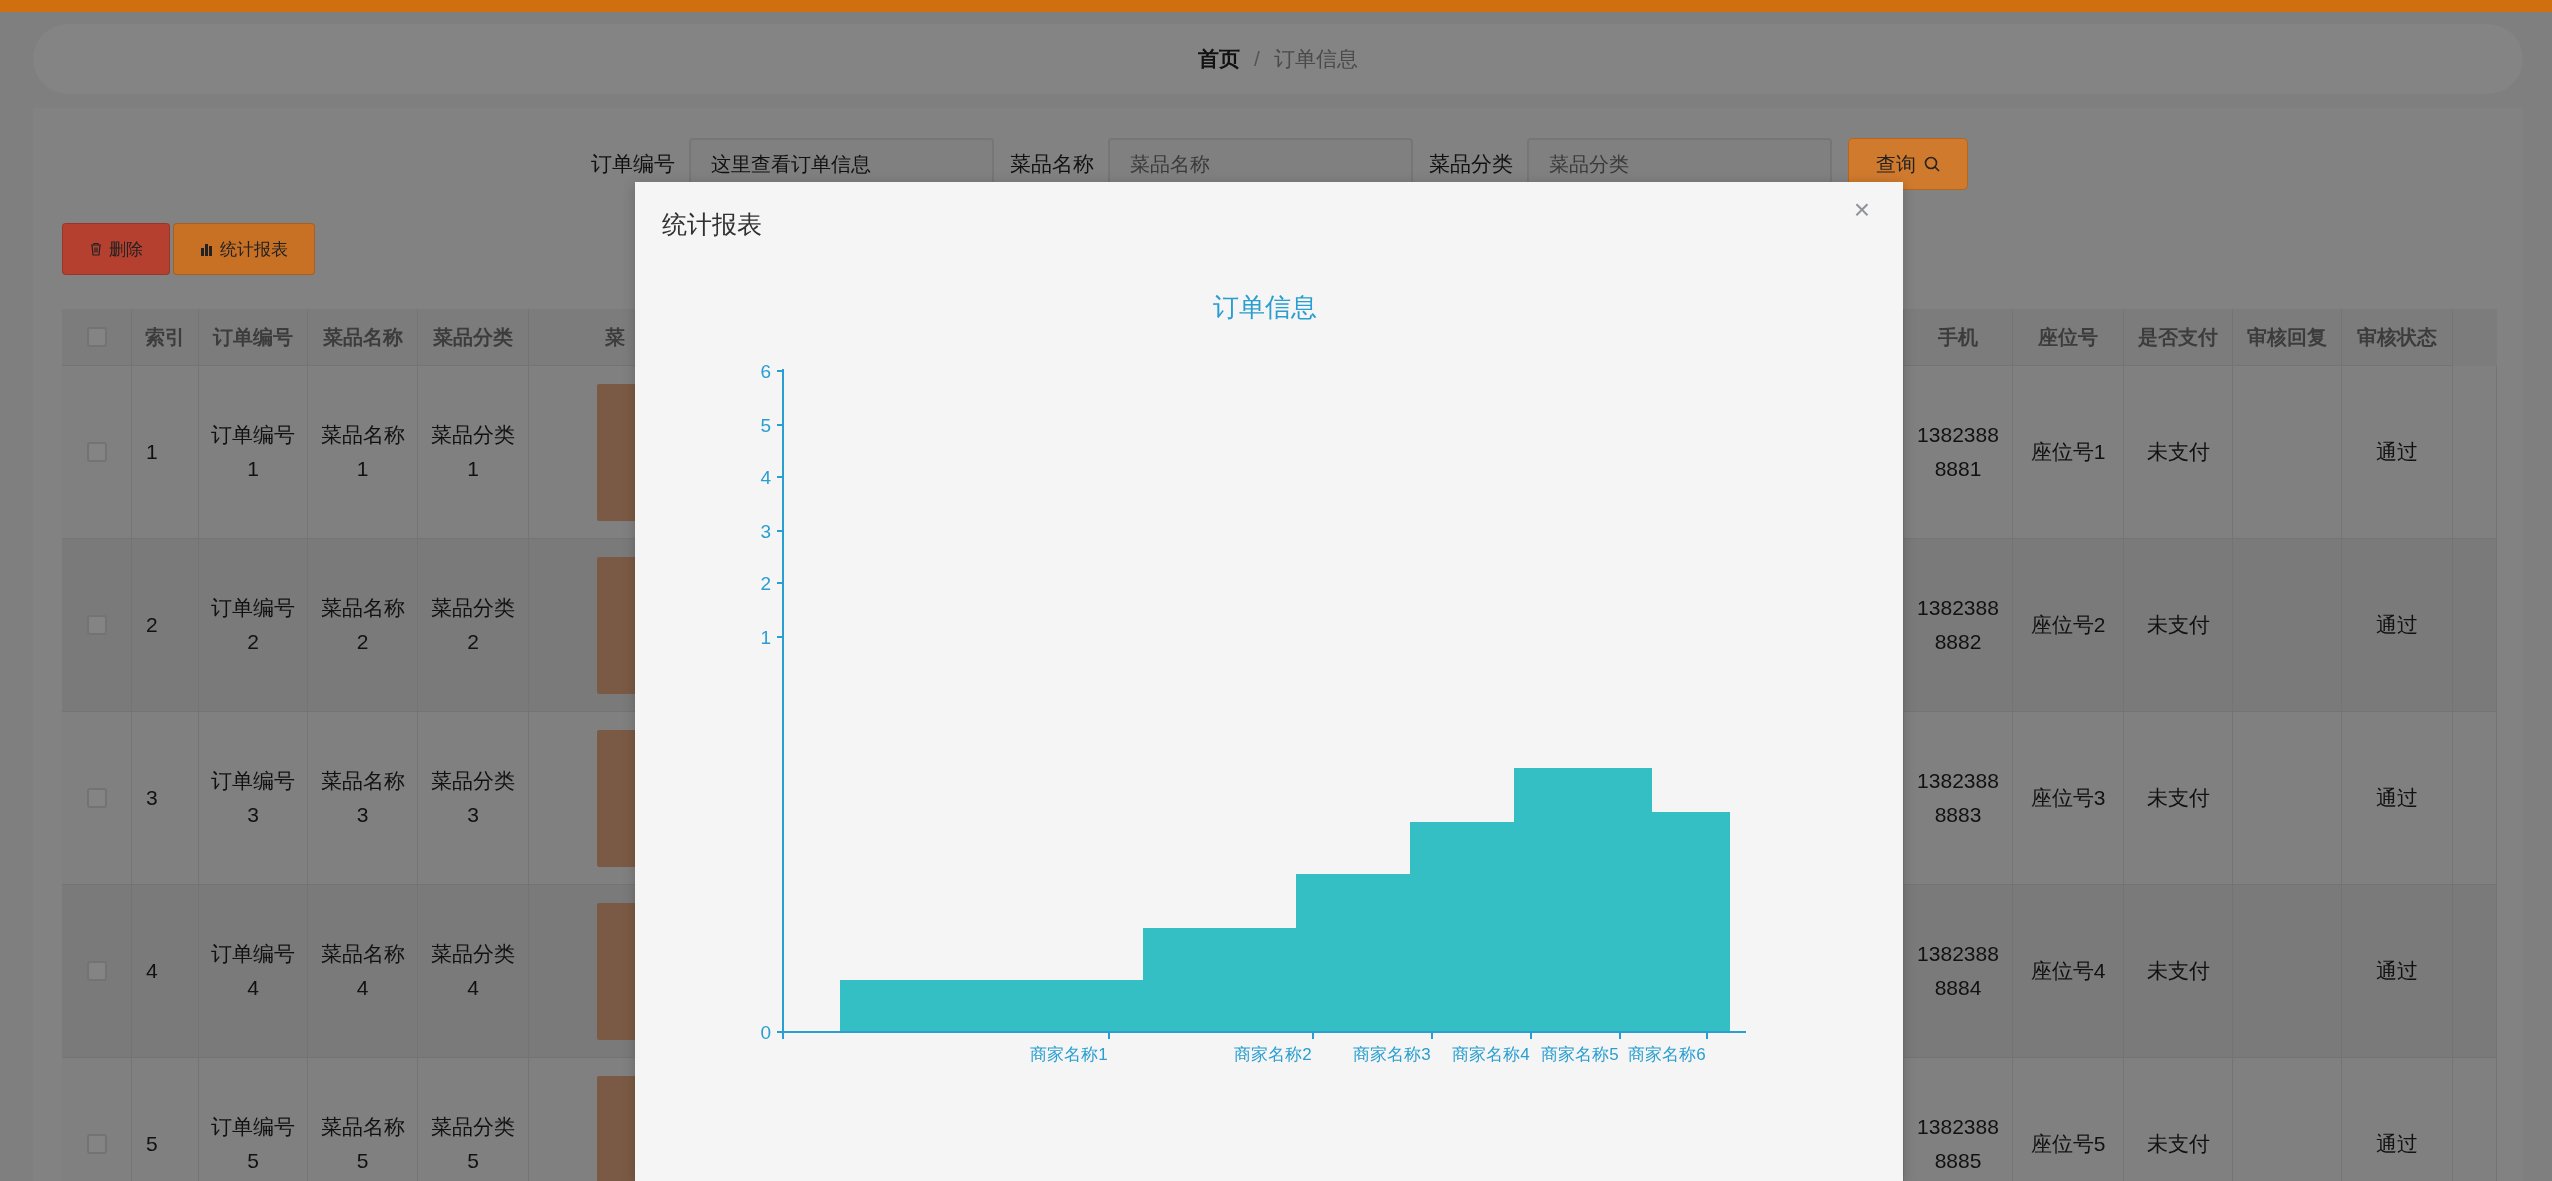 Image resolution: width=2552 pixels, height=1181 pixels. Describe the element at coordinates (1392, 1054) in the screenshot. I see `axis-label: 商家名称3` at that location.